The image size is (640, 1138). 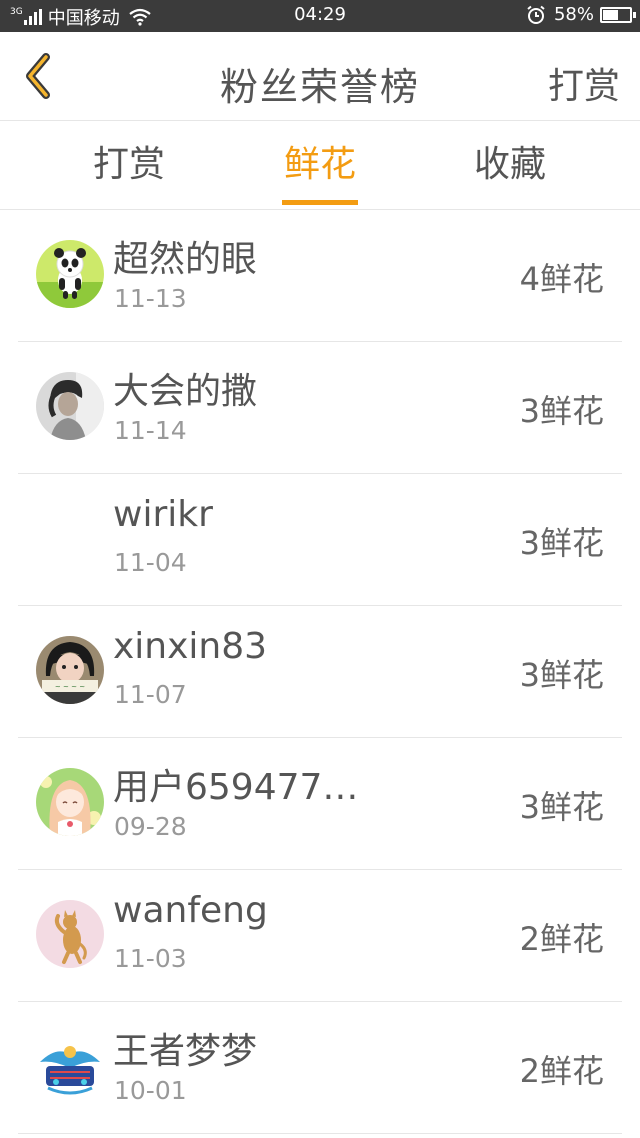 I want to click on tab-reward: 打赏, so click(x=129, y=165).